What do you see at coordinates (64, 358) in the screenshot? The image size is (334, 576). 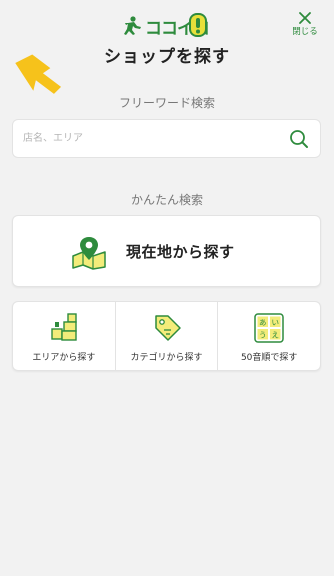 I see `search-by-area-label: エリアから探す` at bounding box center [64, 358].